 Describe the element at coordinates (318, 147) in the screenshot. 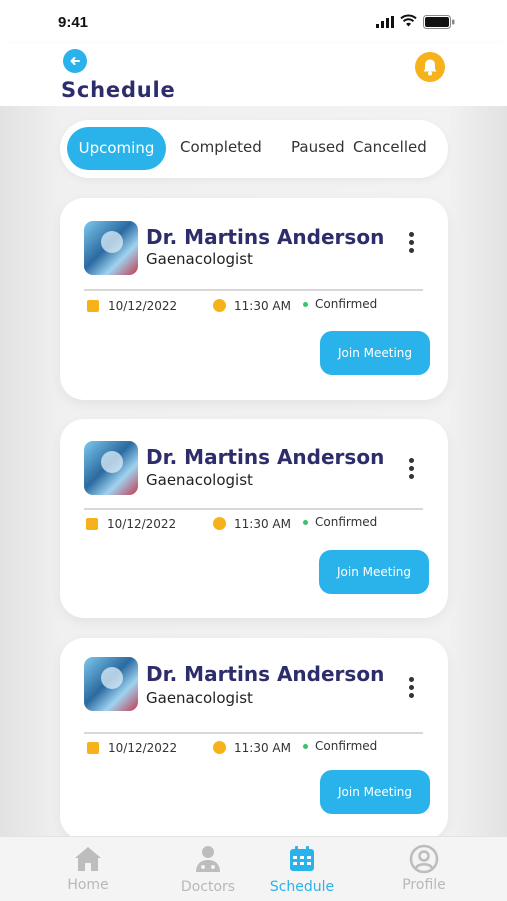

I see `tab-paused: Paused` at that location.